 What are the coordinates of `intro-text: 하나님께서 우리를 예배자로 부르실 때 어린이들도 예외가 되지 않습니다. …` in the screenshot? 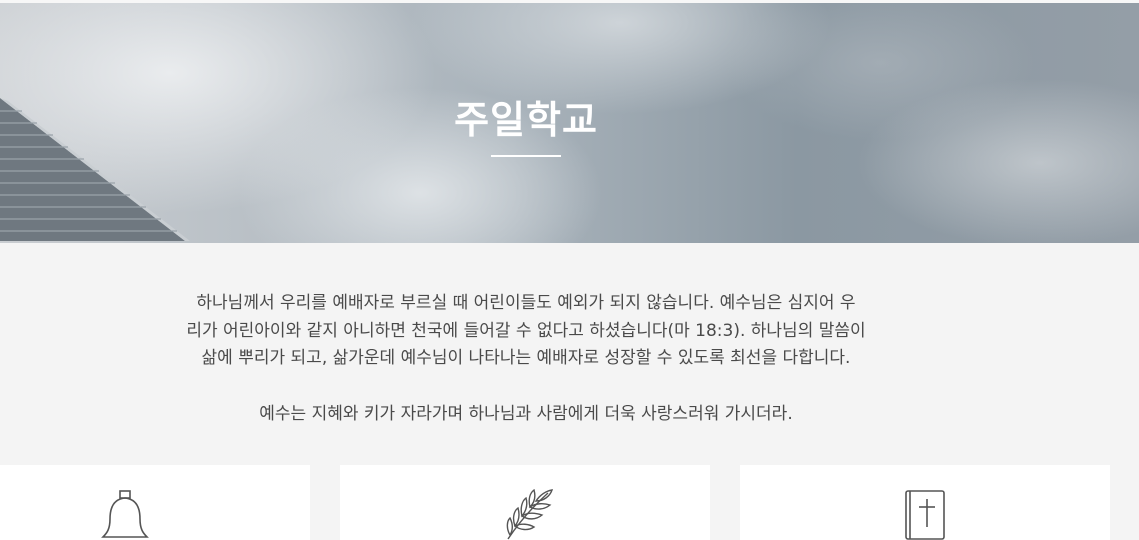 It's located at (526, 331).